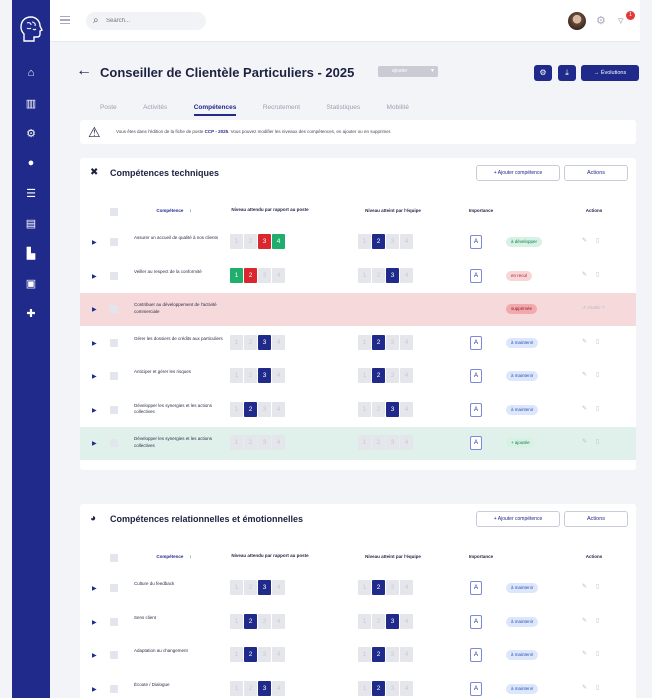 This screenshot has height=698, width=652. What do you see at coordinates (596, 173) in the screenshot?
I see `actions-button: Actions` at bounding box center [596, 173].